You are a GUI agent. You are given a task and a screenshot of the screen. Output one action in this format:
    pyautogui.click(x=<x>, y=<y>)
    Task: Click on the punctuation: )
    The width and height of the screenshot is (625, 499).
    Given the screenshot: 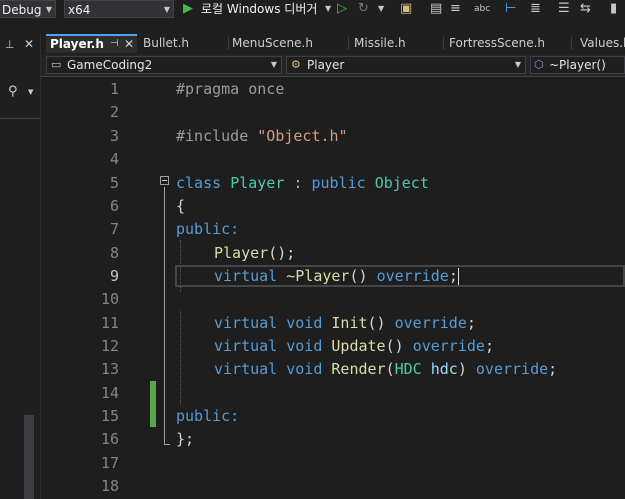 What is the action you would take?
    pyautogui.click(x=462, y=369)
    